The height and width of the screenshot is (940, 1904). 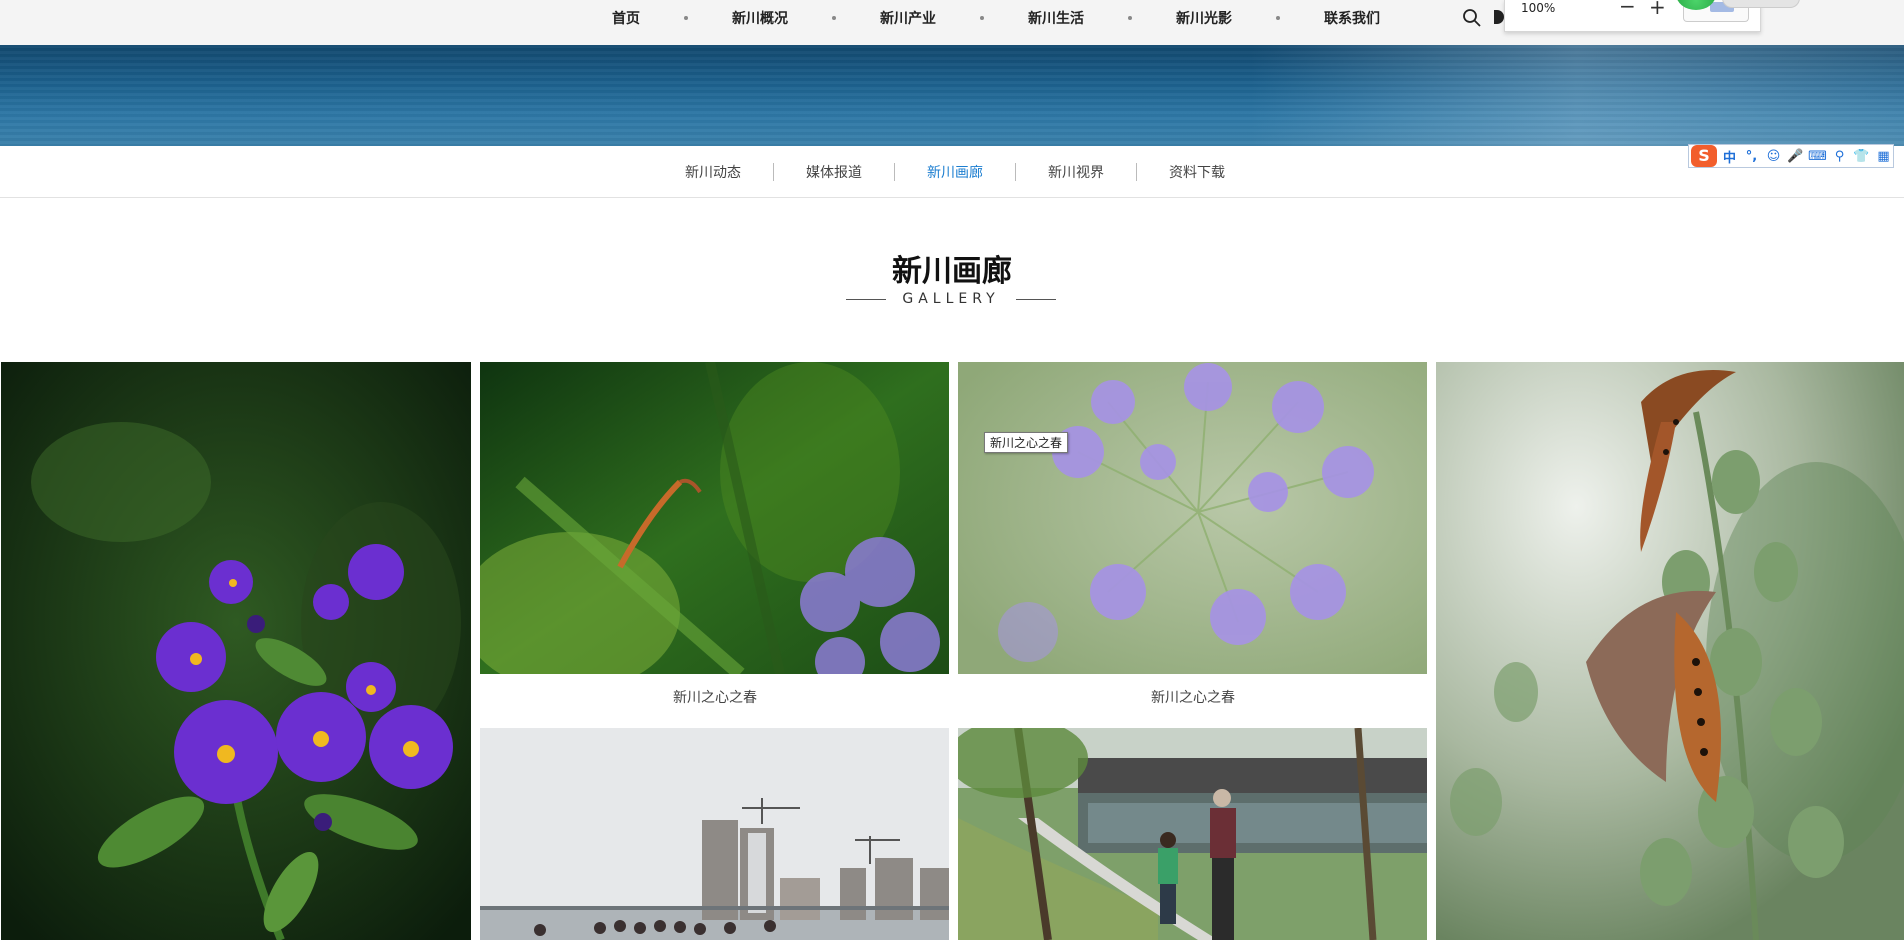 I want to click on gallery-photo-insect, so click(x=714, y=518).